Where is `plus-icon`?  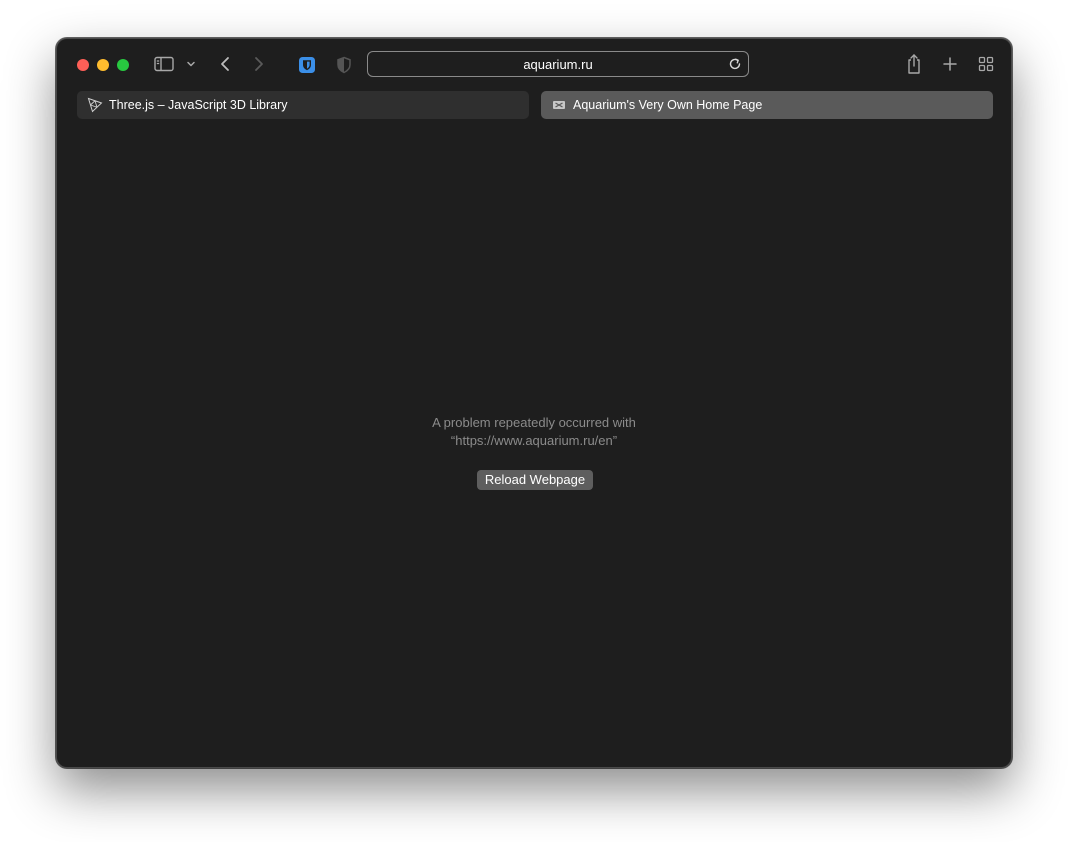 plus-icon is located at coordinates (950, 64).